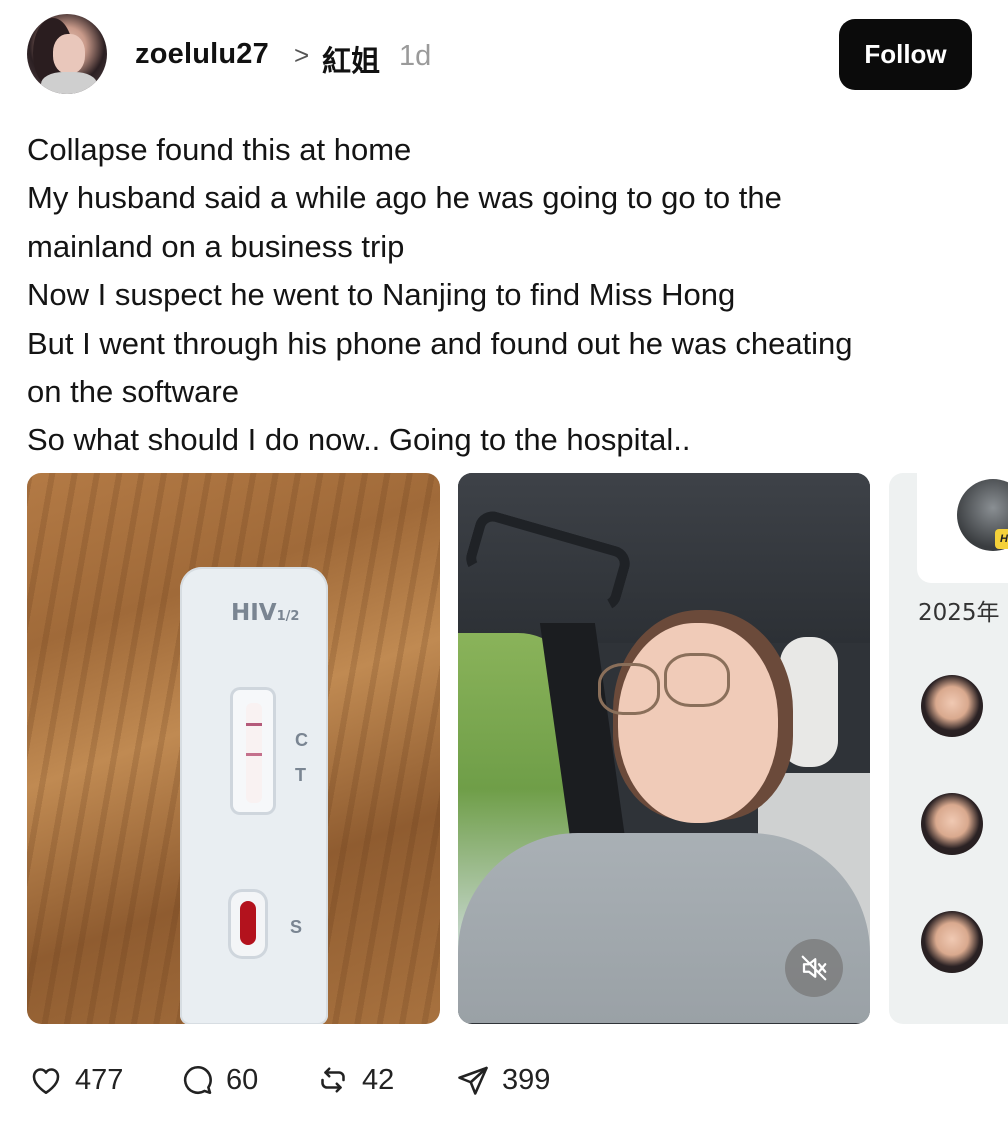 The image size is (1008, 1133). I want to click on screenshot-year: 2025年, so click(959, 613).